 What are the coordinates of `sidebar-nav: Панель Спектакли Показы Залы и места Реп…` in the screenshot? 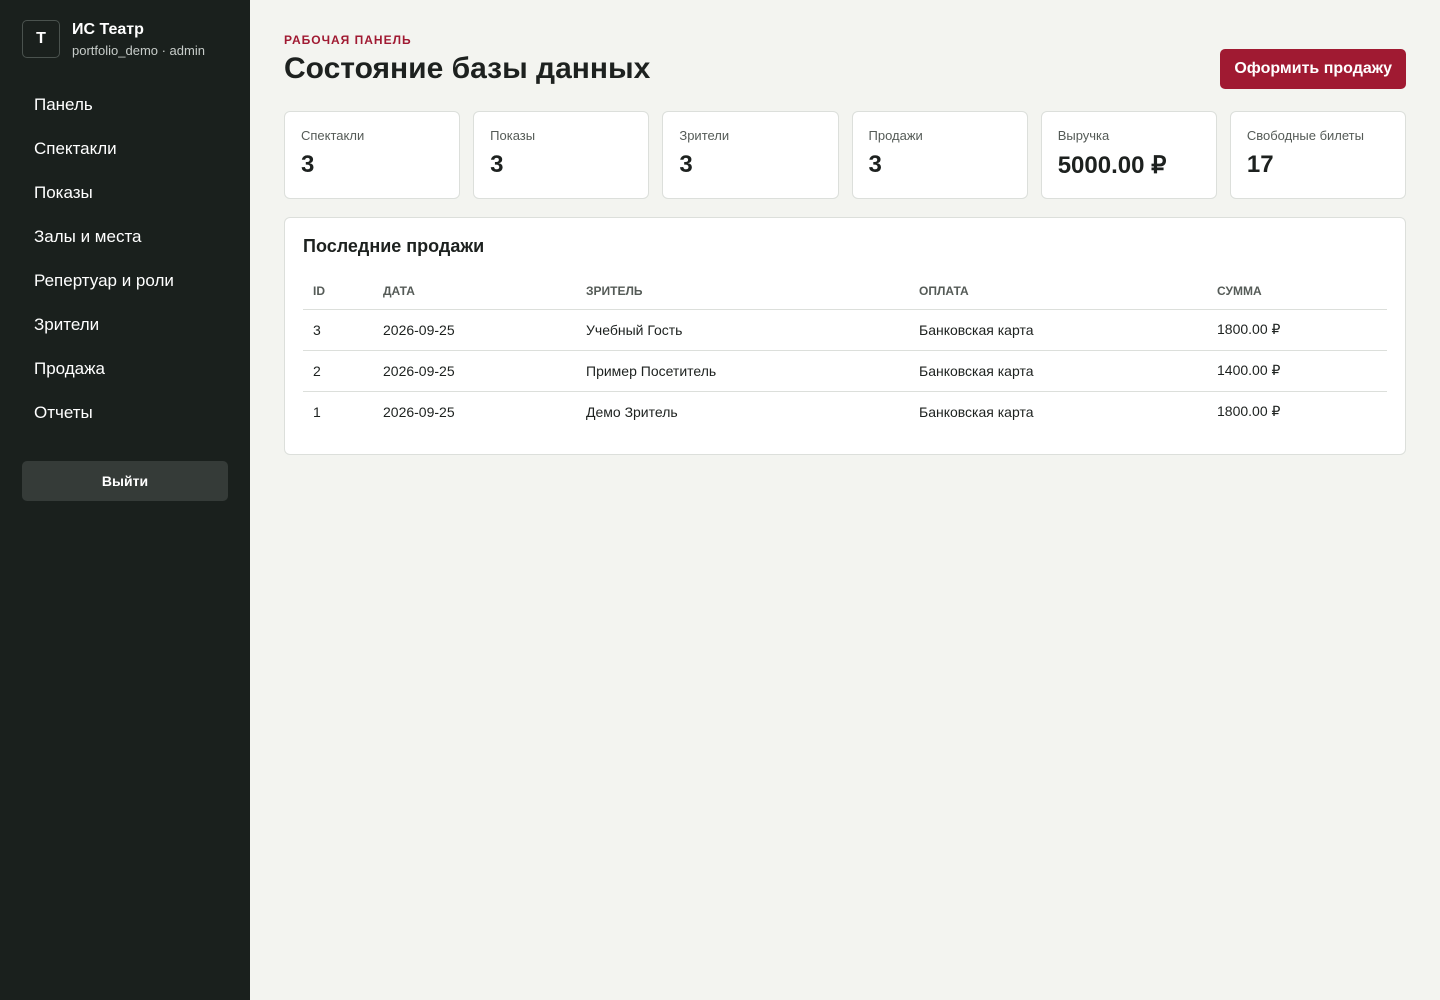 It's located at (125, 259).